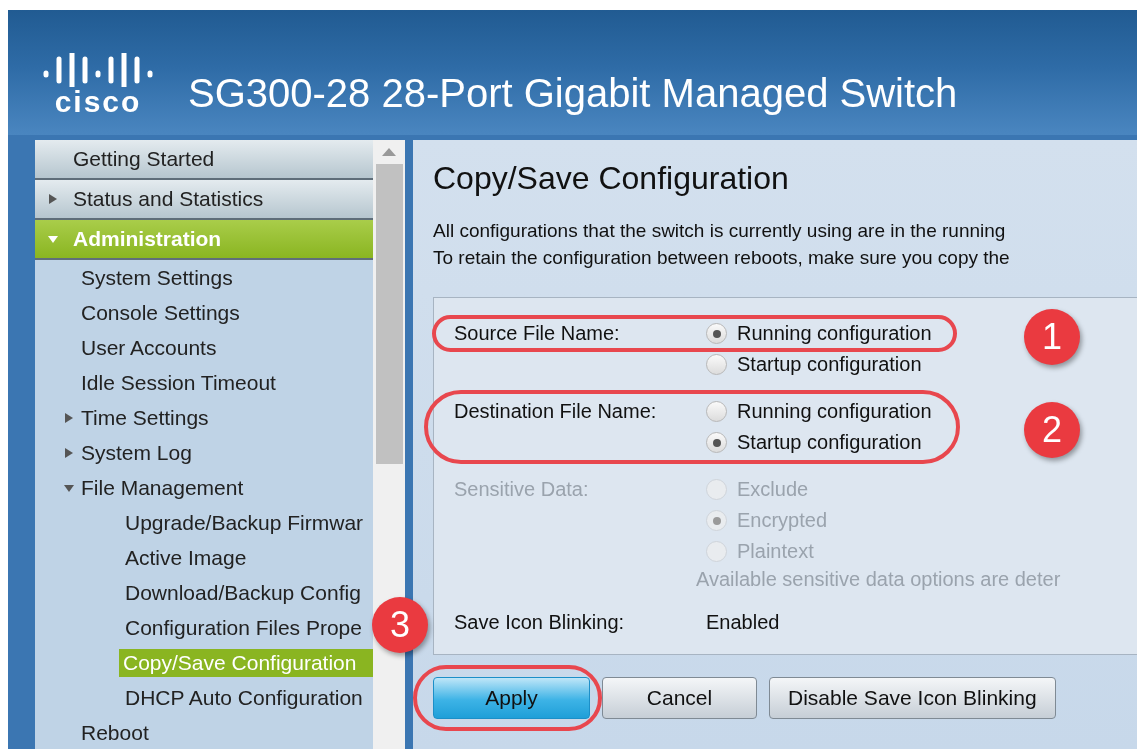 The image size is (1137, 749). What do you see at coordinates (773, 489) in the screenshot?
I see `radio-label: Exclude` at bounding box center [773, 489].